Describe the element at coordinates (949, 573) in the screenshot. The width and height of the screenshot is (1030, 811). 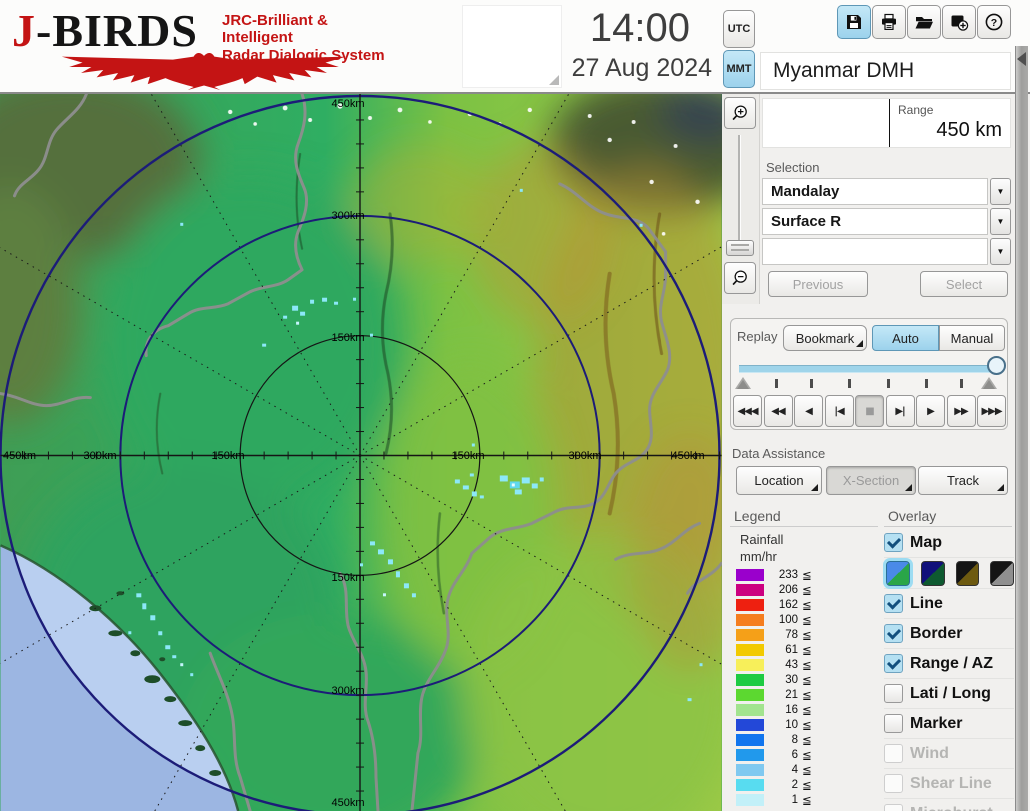
I see `map-style-swatches` at that location.